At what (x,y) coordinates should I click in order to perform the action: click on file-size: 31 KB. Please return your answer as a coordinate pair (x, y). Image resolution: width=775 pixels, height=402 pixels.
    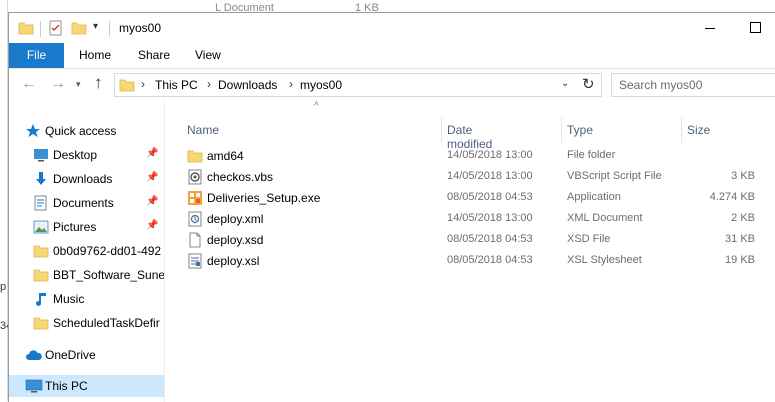
    Looking at the image, I should click on (740, 239).